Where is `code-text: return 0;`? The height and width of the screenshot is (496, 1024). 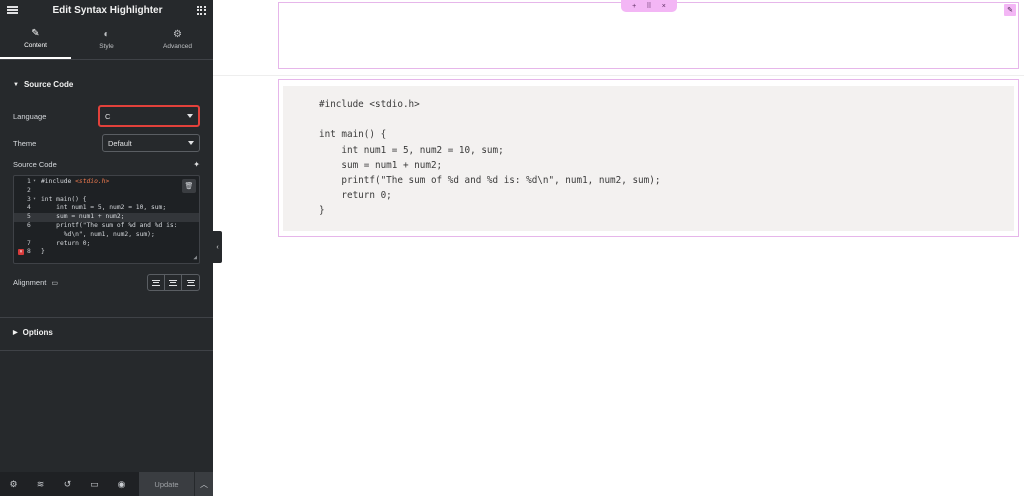 code-text: return 0; is located at coordinates (66, 243).